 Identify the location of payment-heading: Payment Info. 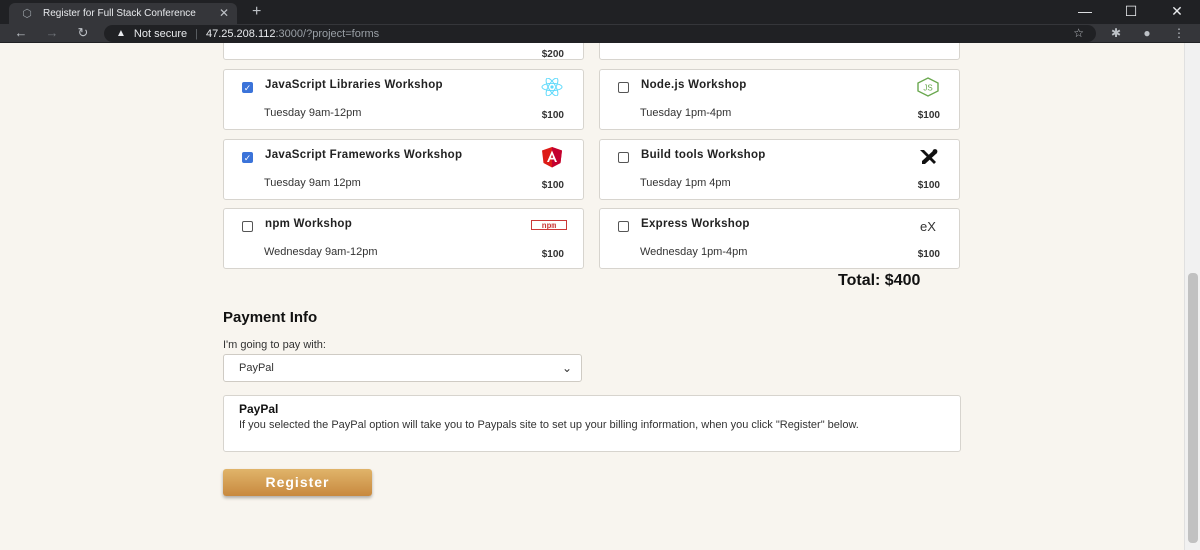
(270, 317).